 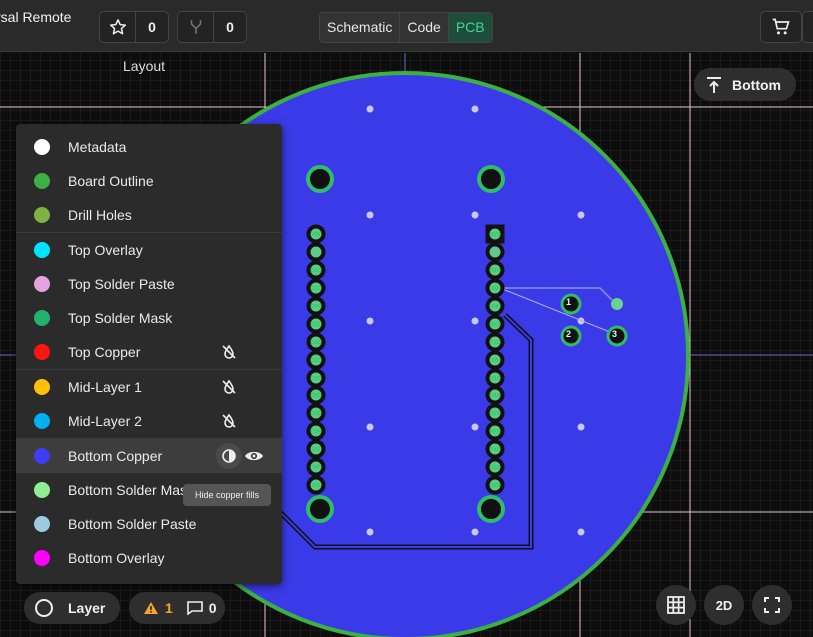 I want to click on layer-row-top-copper: Top Copper, so click(x=149, y=352).